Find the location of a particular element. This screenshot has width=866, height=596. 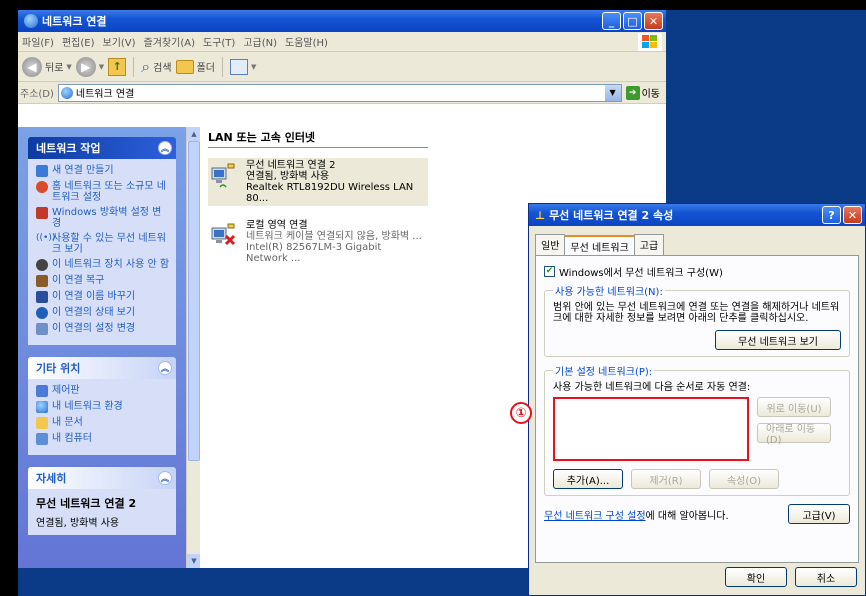

task-view-wireless: ((•)) 사용할 수 있는 무선 네트워크 보기 is located at coordinates (103, 244).